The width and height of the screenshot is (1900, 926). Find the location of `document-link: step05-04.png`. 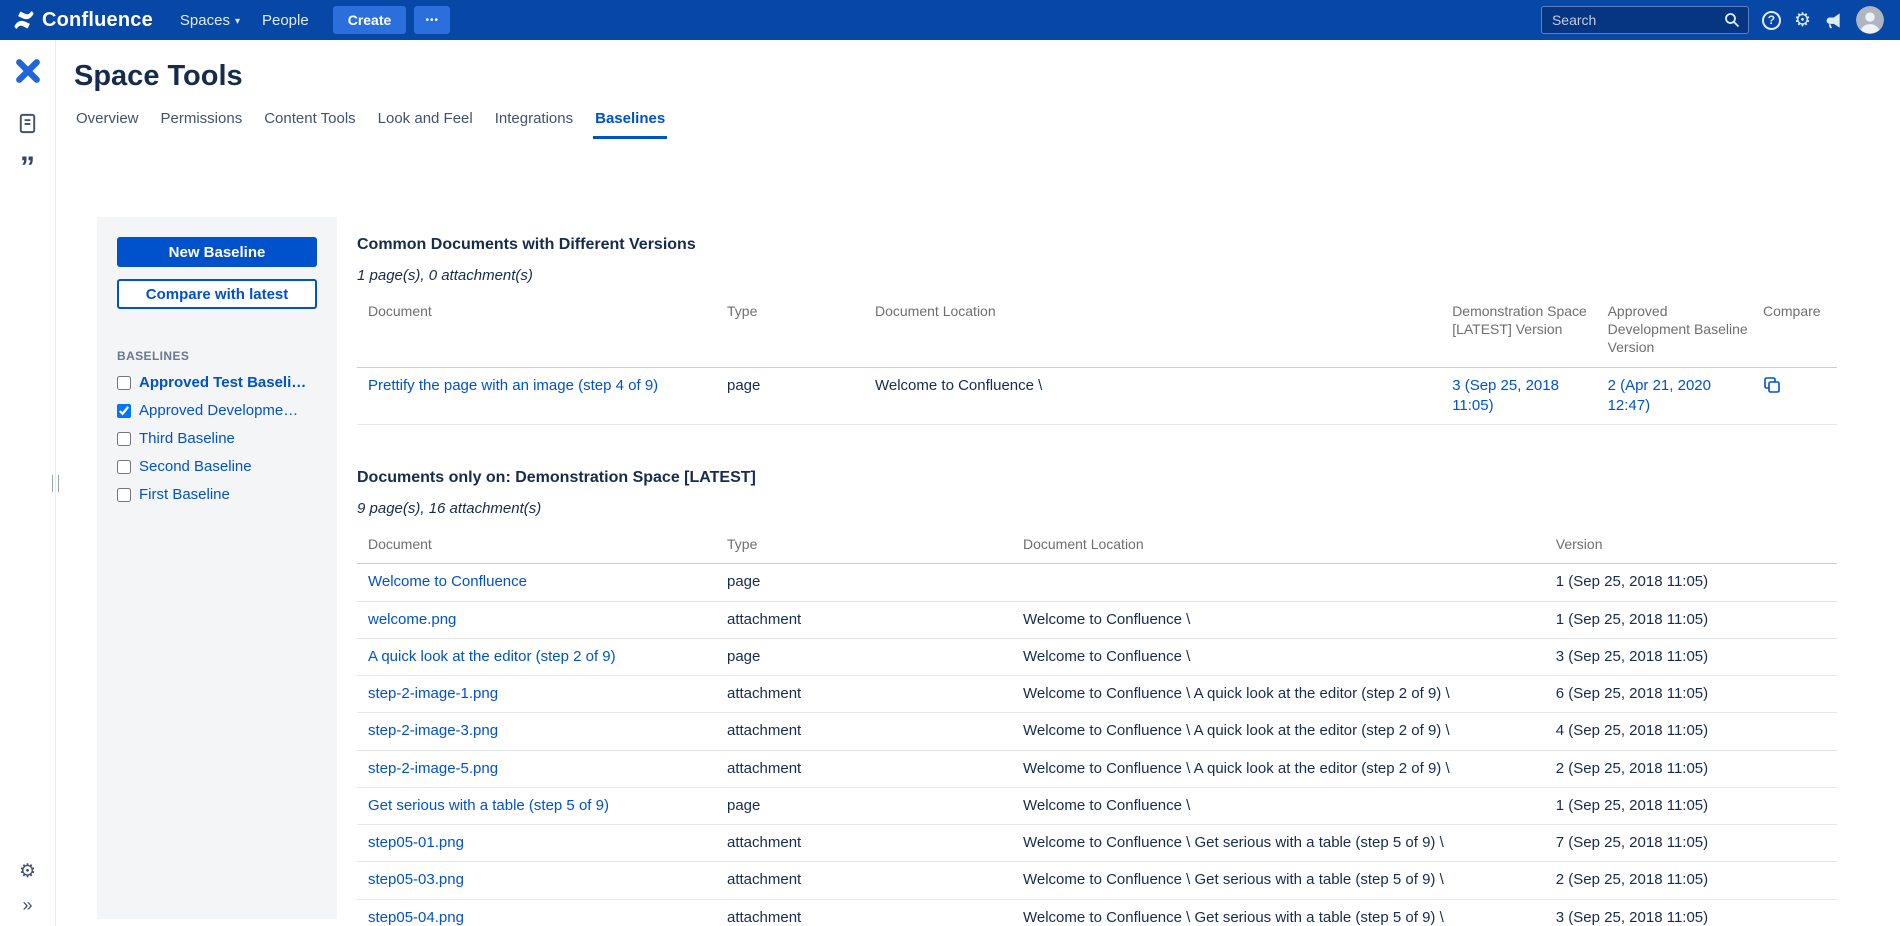

document-link: step05-04.png is located at coordinates (416, 917).